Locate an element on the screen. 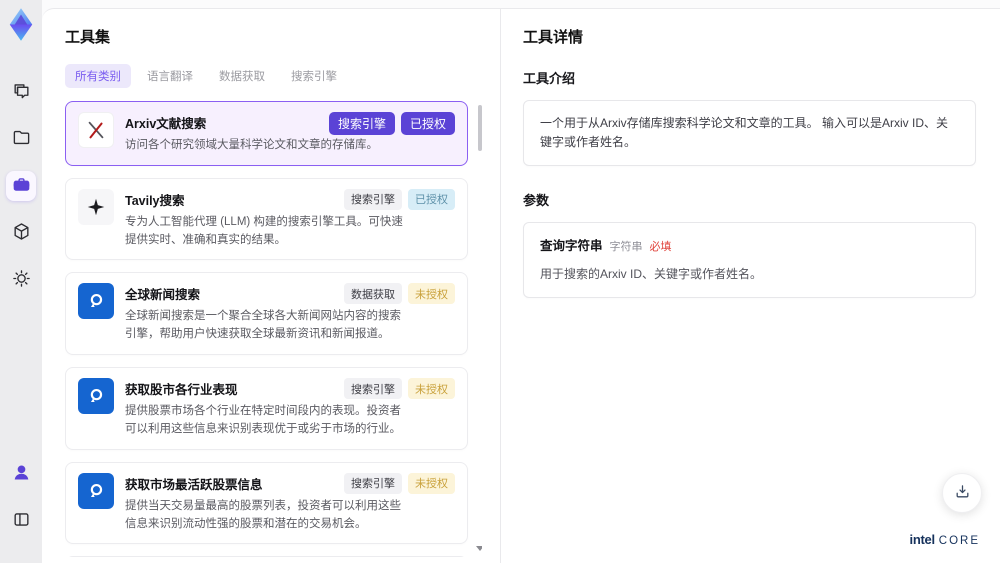  sidebar-item-account is located at coordinates (21, 474).